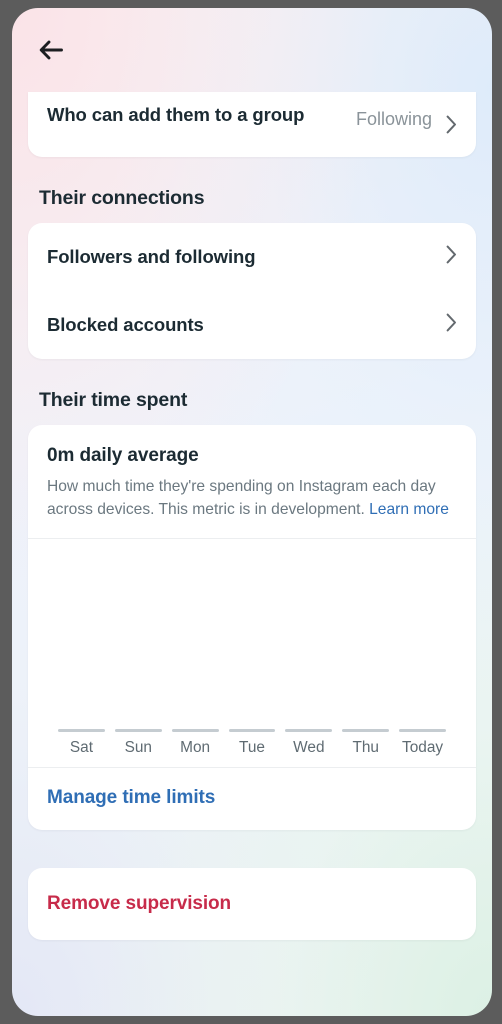 Image resolution: width=502 pixels, height=1024 pixels. Describe the element at coordinates (151, 257) in the screenshot. I see `row-title: Followers and following` at that location.